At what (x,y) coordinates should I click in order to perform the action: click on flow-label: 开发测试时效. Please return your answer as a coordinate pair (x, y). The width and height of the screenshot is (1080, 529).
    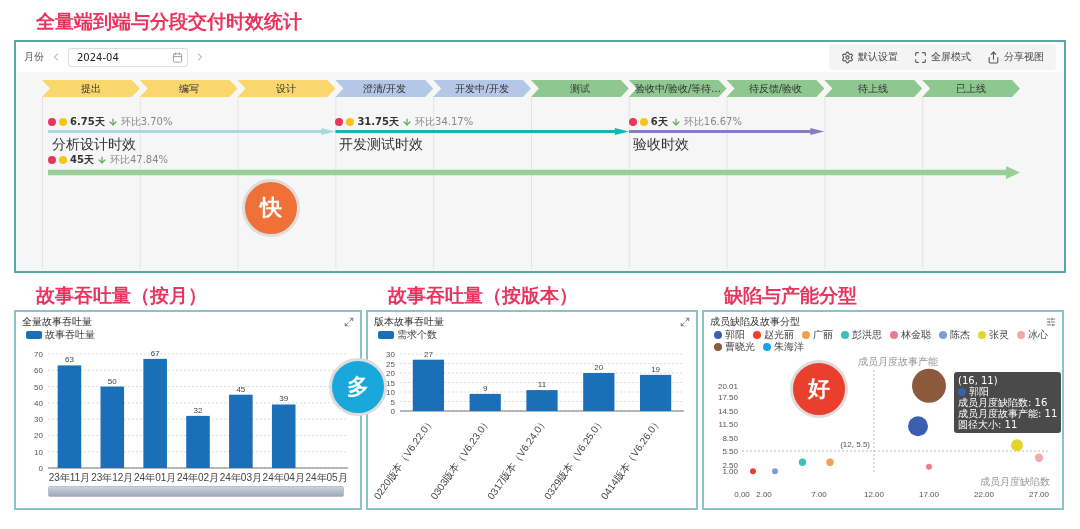
    Looking at the image, I should click on (381, 144).